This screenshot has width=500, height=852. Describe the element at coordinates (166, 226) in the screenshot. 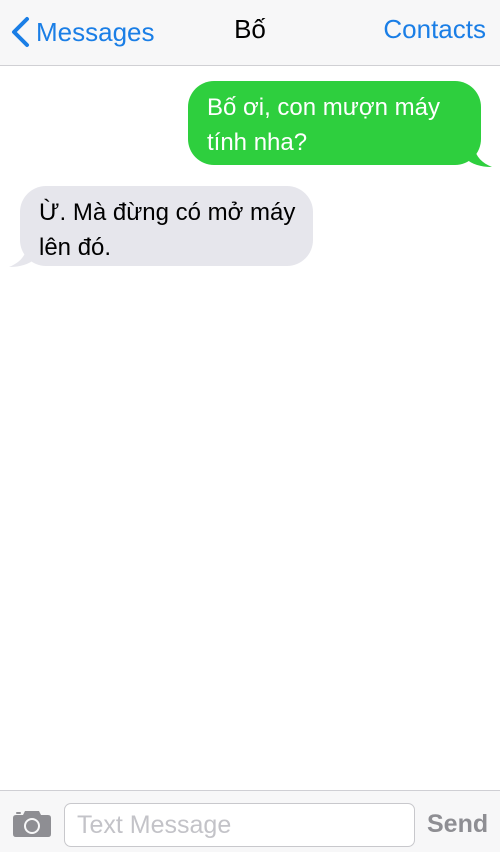

I see `incoming-message-bubble: Ừ. Mà đừng có mở máy lên đó.` at that location.